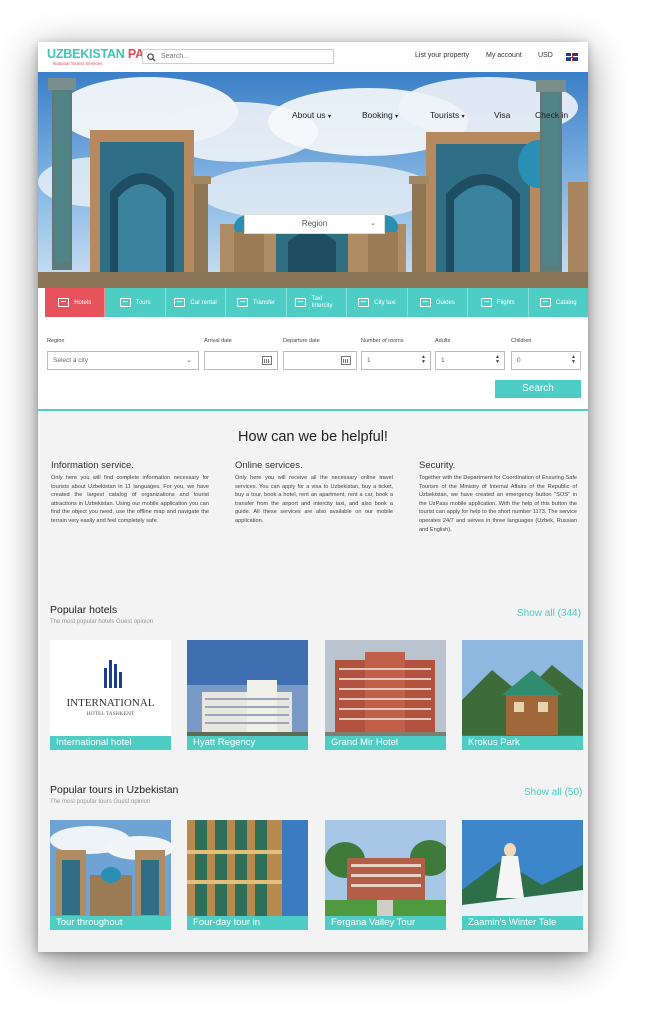 The width and height of the screenshot is (660, 1024). Describe the element at coordinates (546, 360) in the screenshot. I see `children-stepper: 0 ▲ ▼` at that location.